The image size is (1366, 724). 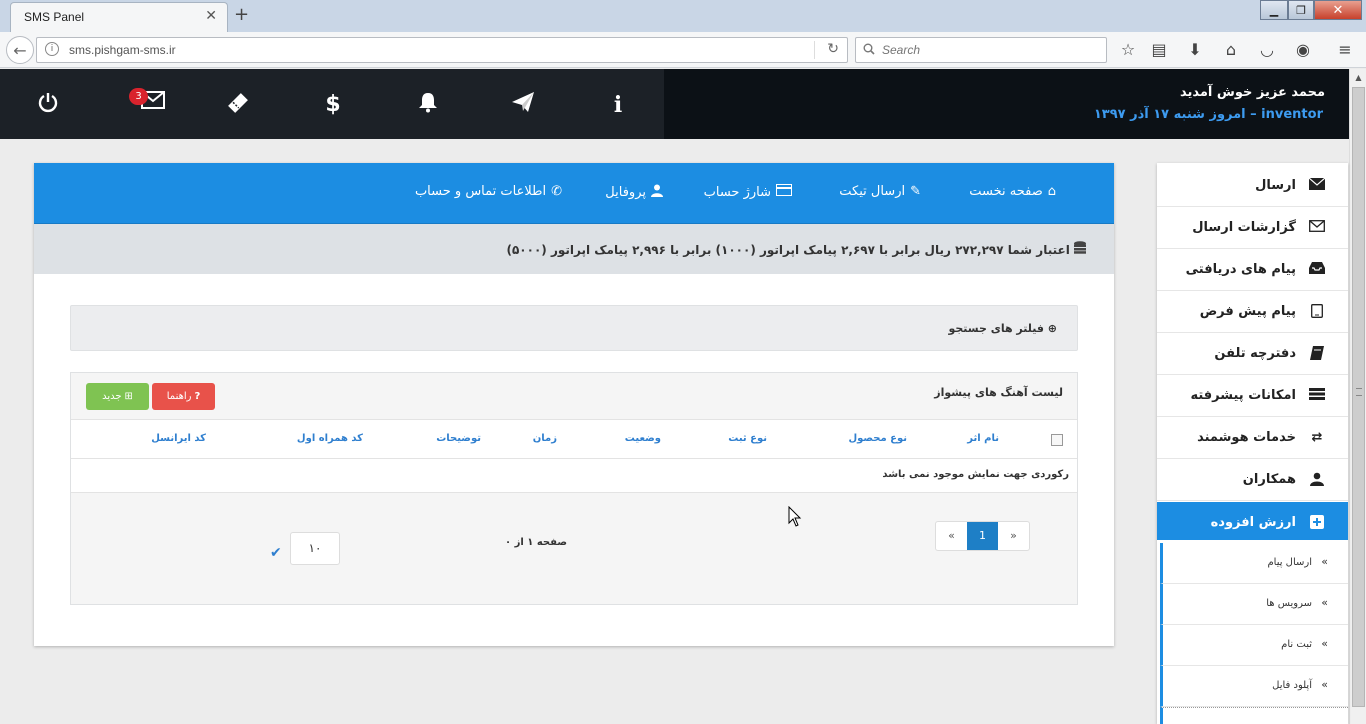 What do you see at coordinates (1254, 563) in the screenshot?
I see `sidebar-sub-send-message: » ارسال پیام` at bounding box center [1254, 563].